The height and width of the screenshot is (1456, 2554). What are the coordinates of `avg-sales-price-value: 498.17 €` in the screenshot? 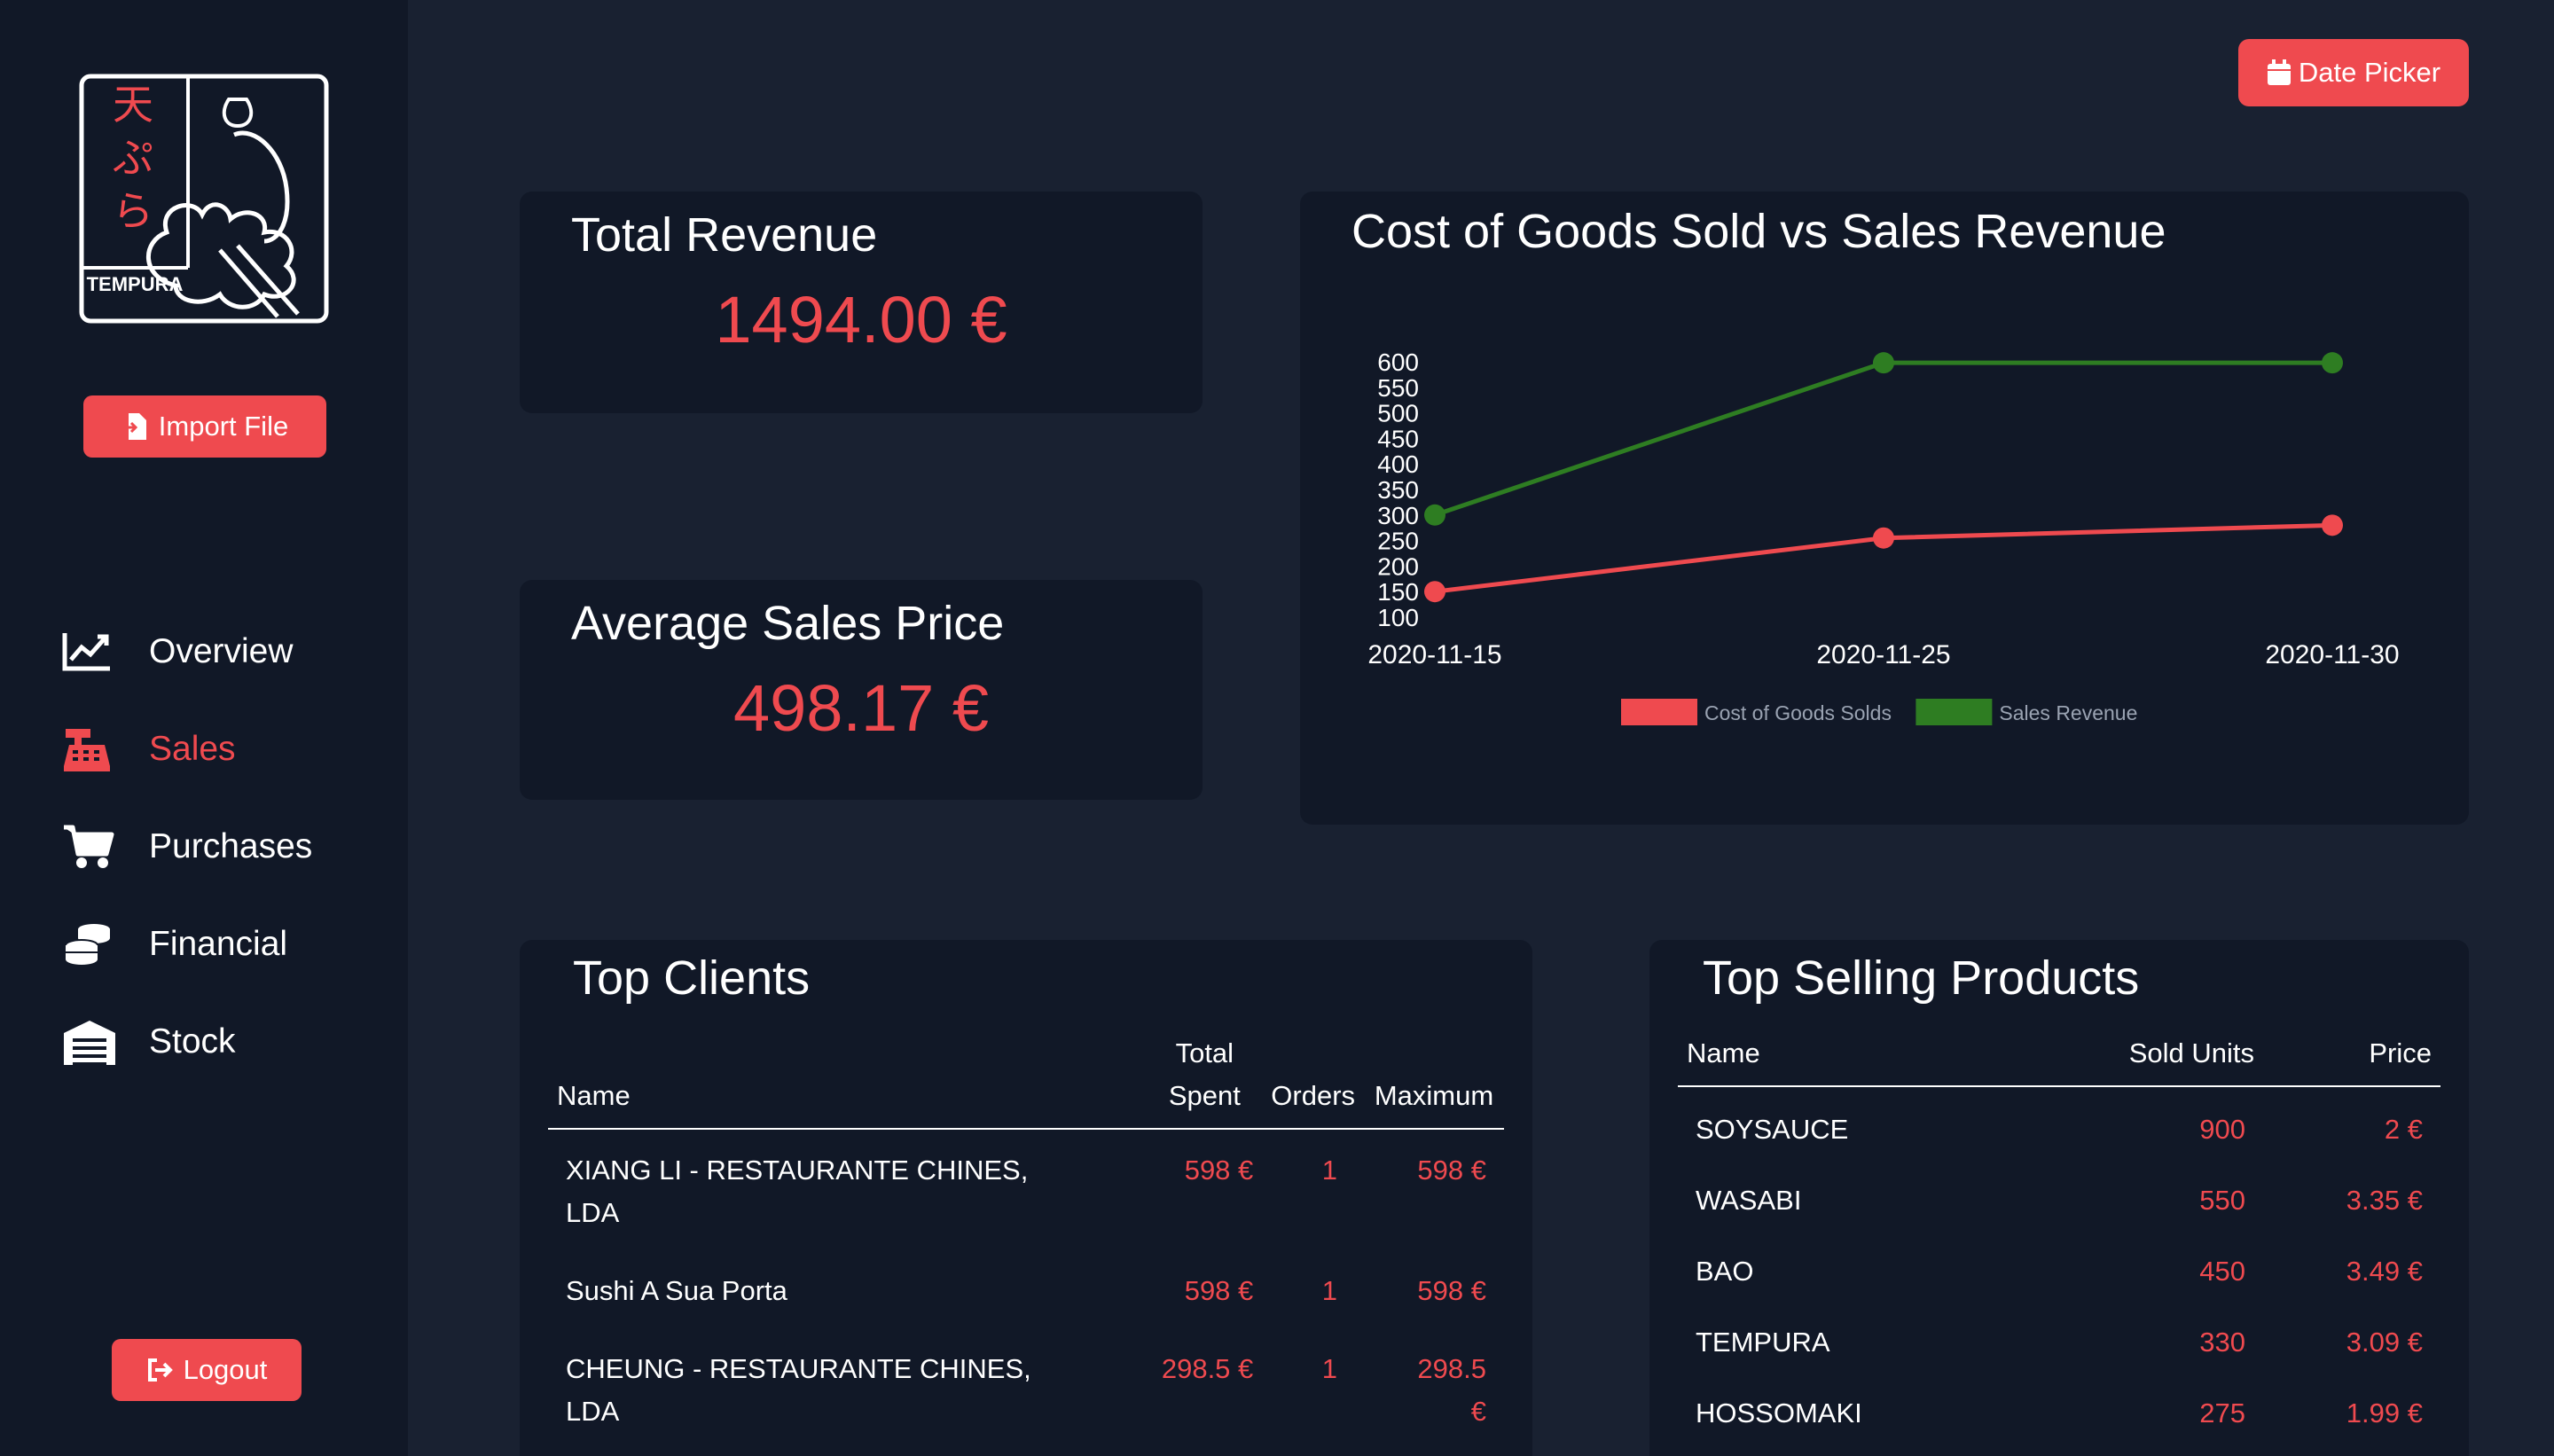 It's located at (861, 708).